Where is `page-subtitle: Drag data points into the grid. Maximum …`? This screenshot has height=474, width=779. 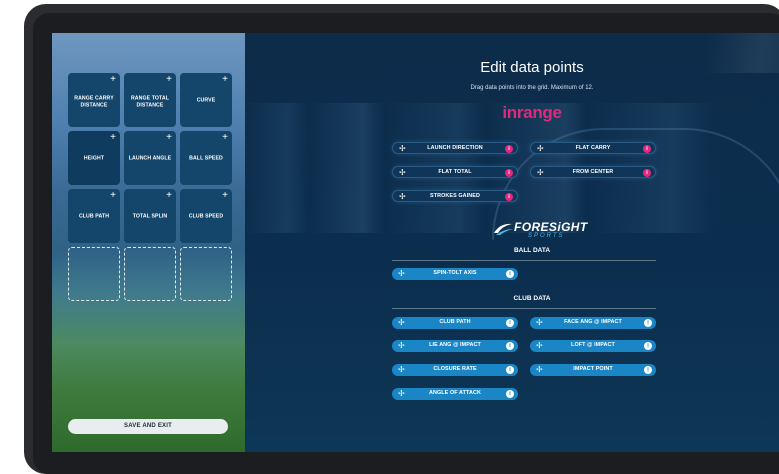 page-subtitle: Drag data points into the grid. Maximum … is located at coordinates (532, 88).